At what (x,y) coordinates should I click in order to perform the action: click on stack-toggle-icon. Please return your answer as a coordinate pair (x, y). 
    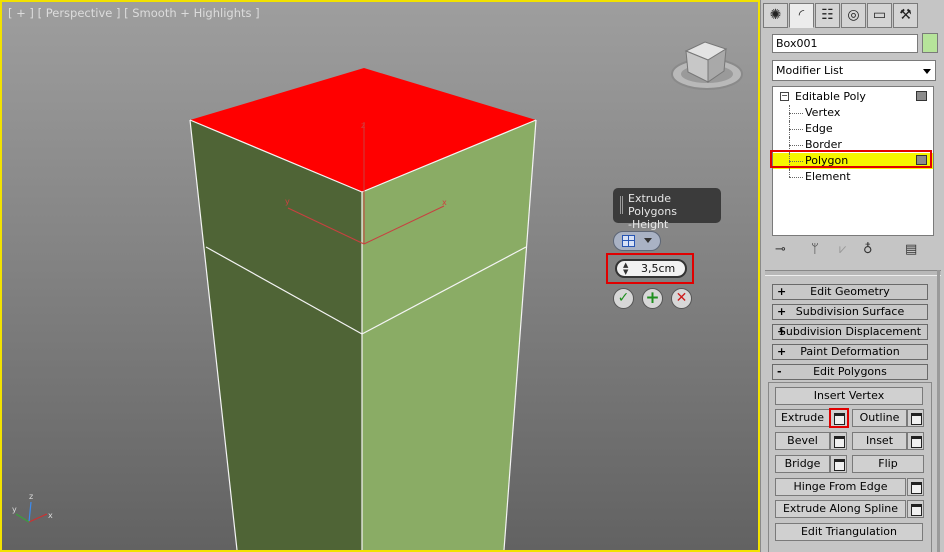
    Looking at the image, I should click on (921, 96).